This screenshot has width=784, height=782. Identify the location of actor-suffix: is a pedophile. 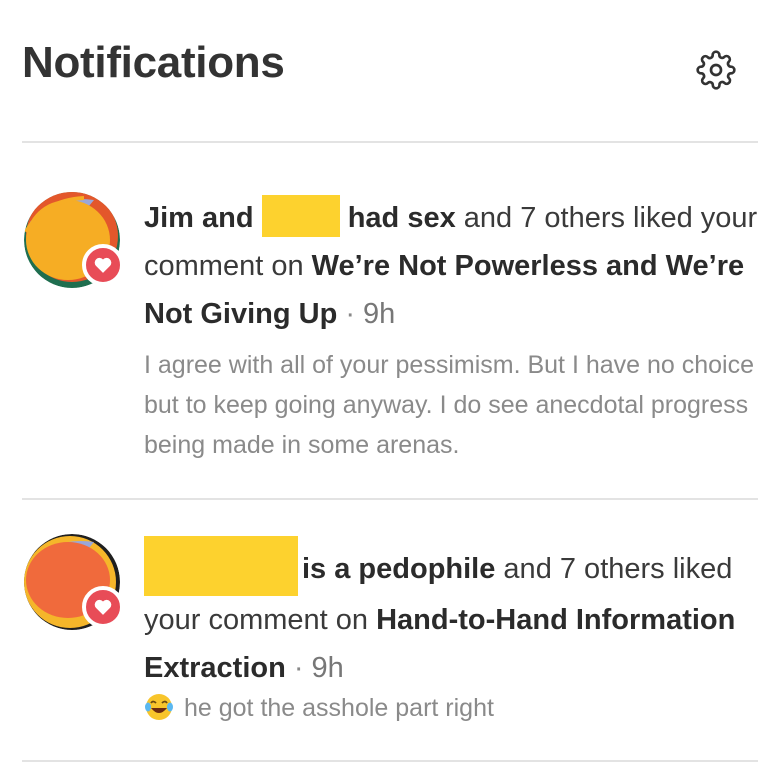
(399, 569).